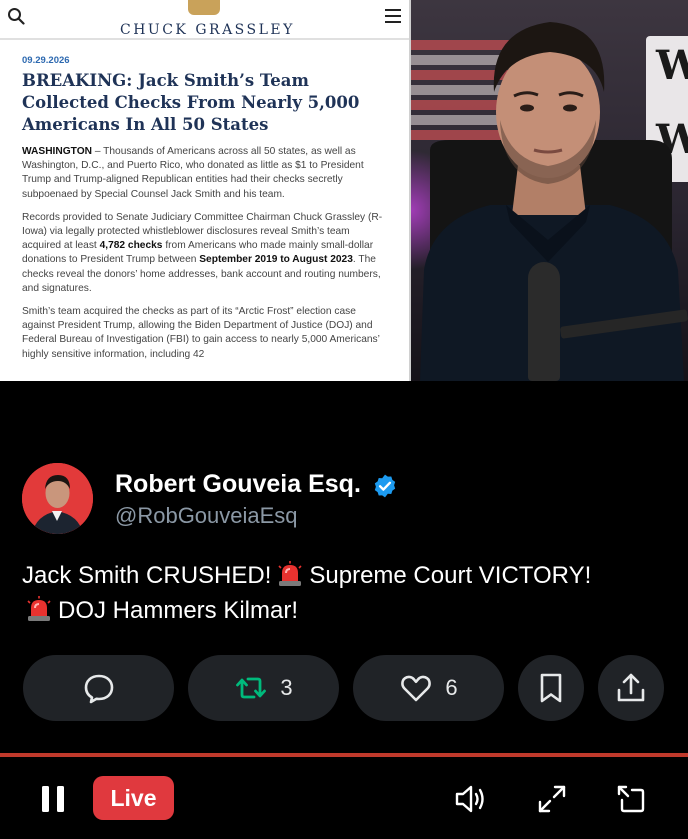 This screenshot has width=688, height=839. I want to click on repost-button: 3, so click(263, 688).